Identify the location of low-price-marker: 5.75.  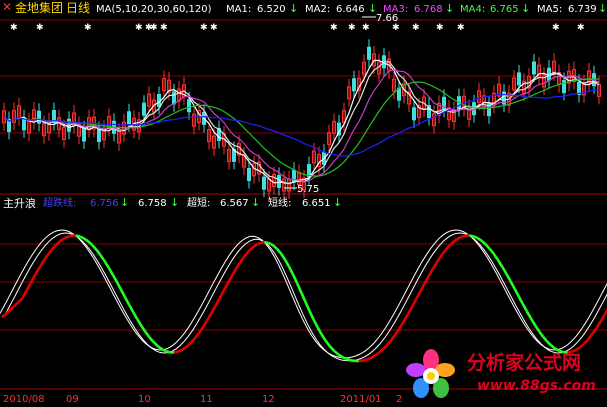
(308, 189).